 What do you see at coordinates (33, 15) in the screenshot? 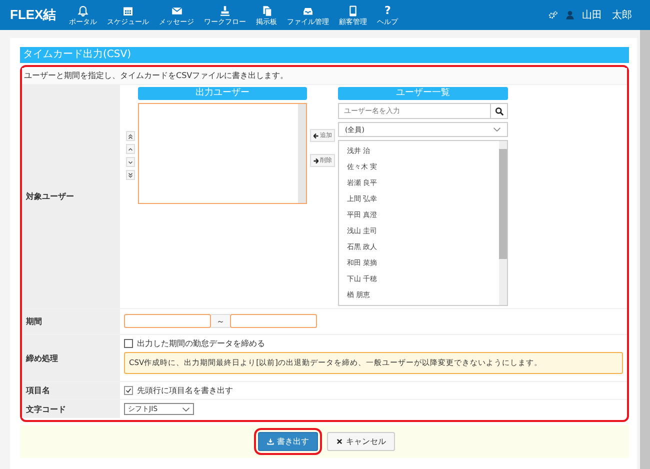
I see `logo: FLEX結` at bounding box center [33, 15].